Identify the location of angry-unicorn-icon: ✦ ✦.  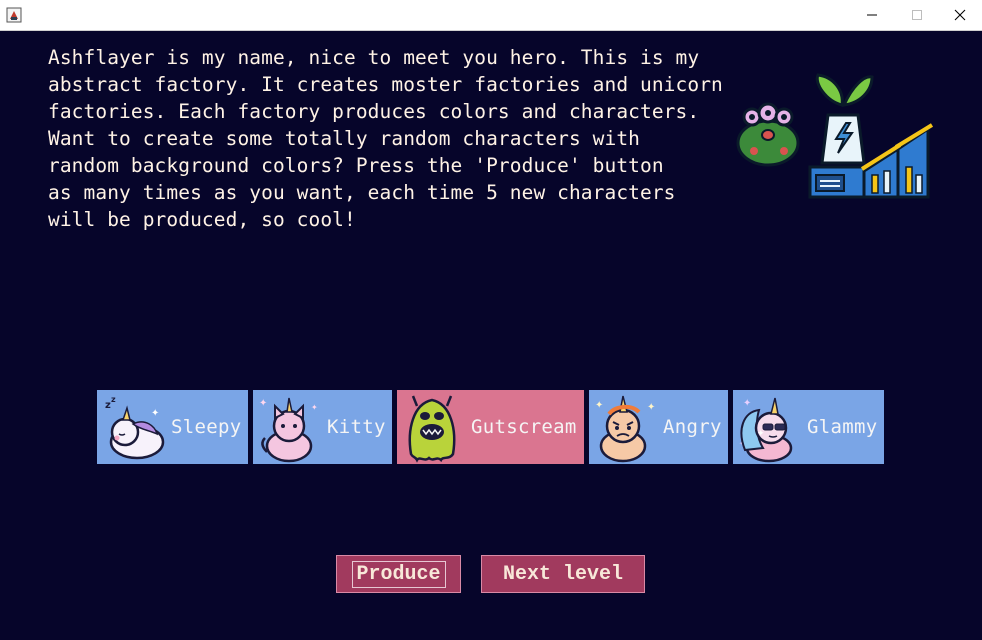
(625, 429).